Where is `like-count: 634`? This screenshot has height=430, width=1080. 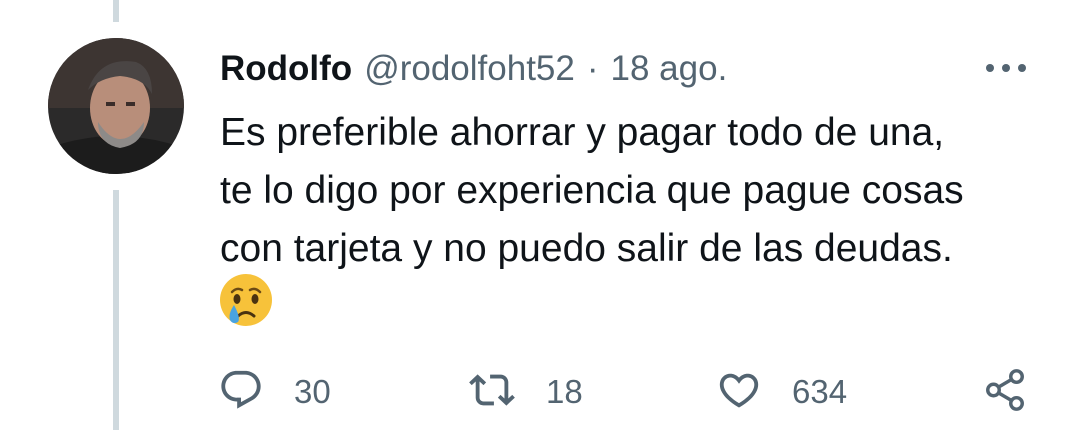 like-count: 634 is located at coordinates (820, 391).